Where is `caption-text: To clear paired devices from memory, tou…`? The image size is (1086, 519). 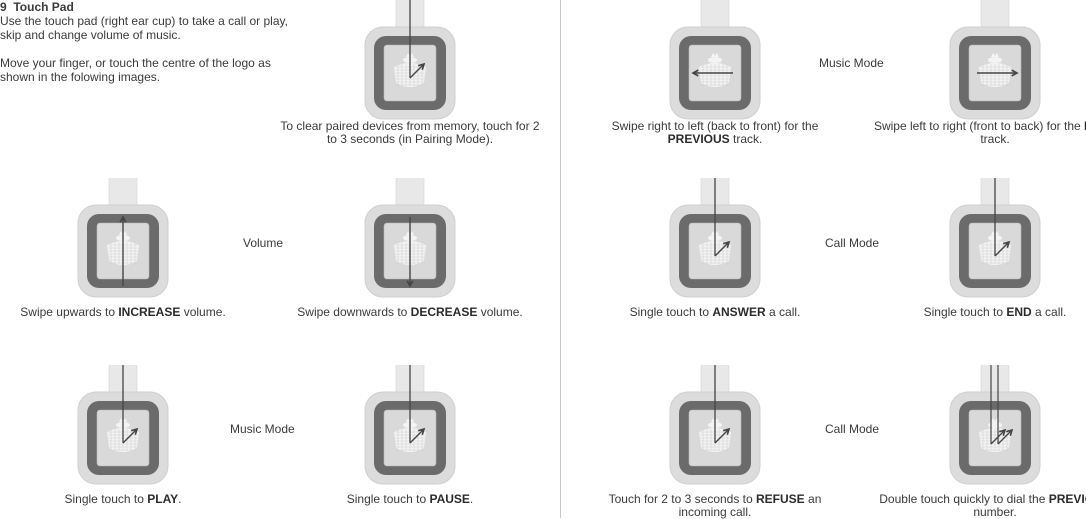
caption-text: To clear paired devices from memory, tou… is located at coordinates (410, 132).